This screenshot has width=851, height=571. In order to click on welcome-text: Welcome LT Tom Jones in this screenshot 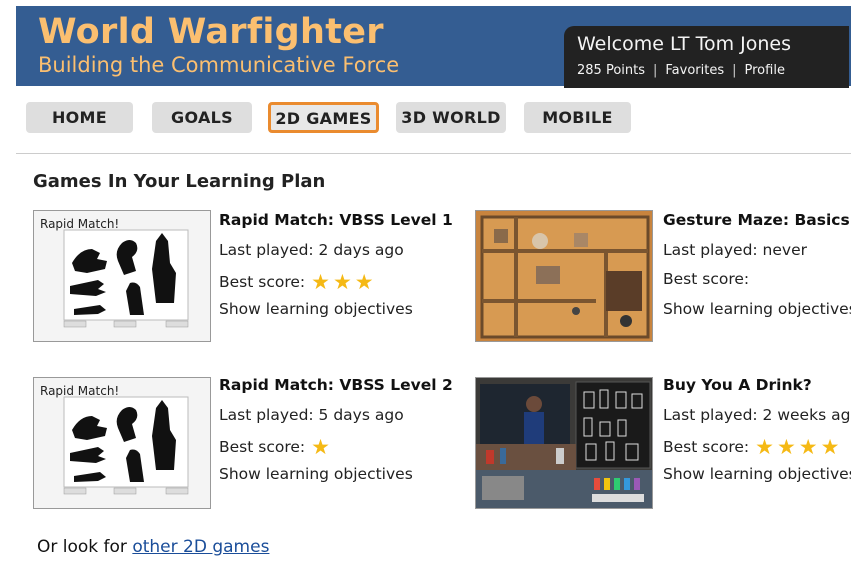, I will do `click(684, 44)`.